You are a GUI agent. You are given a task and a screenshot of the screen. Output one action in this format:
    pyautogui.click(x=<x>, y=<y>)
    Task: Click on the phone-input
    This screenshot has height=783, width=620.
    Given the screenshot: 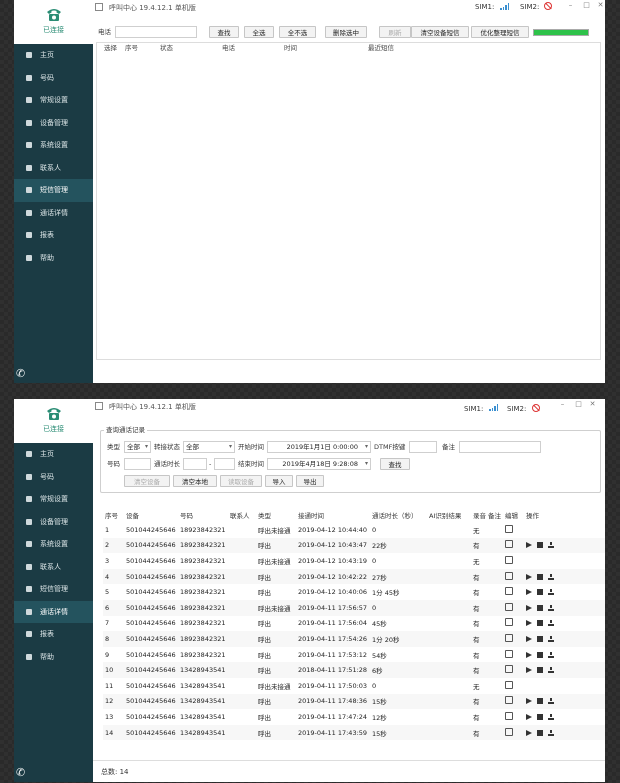 What is the action you would take?
    pyautogui.click(x=156, y=32)
    